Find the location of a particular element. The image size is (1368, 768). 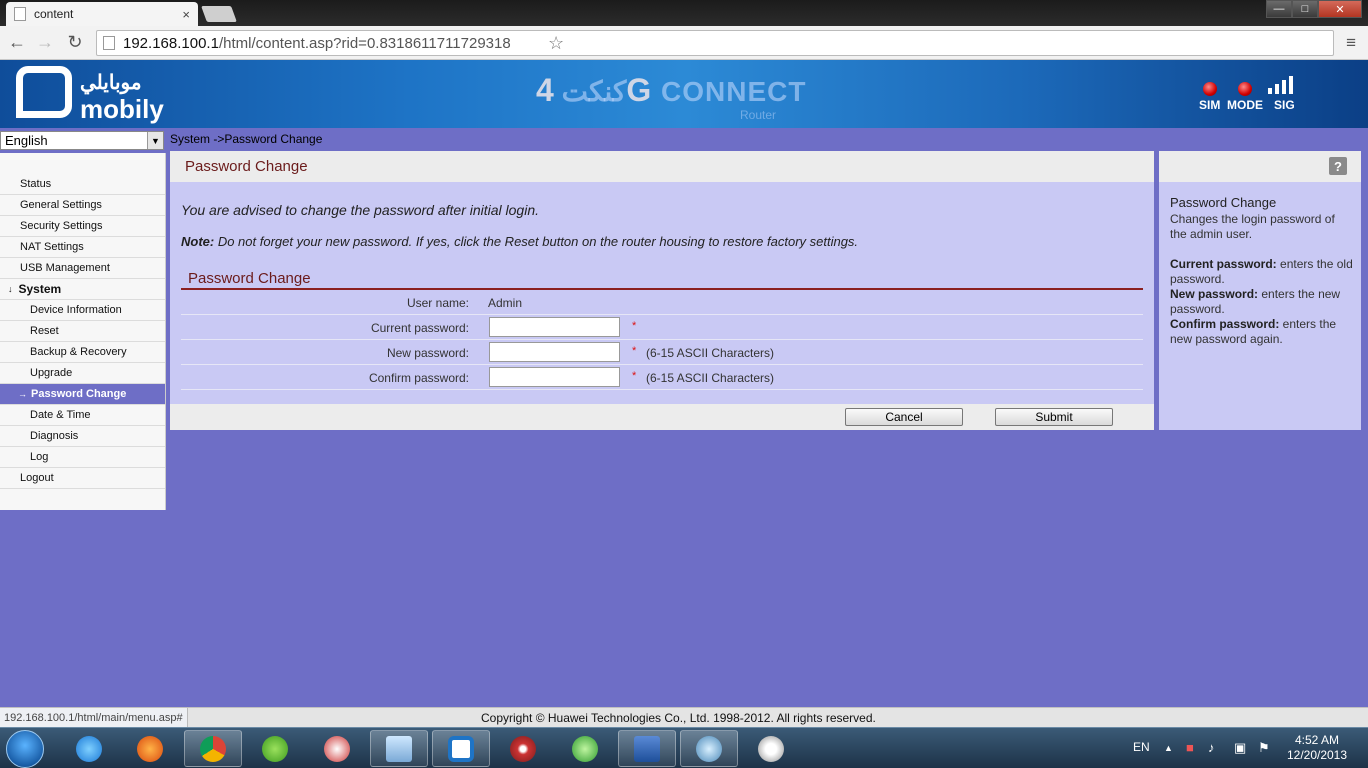

minimize-button: — is located at coordinates (1279, 9).